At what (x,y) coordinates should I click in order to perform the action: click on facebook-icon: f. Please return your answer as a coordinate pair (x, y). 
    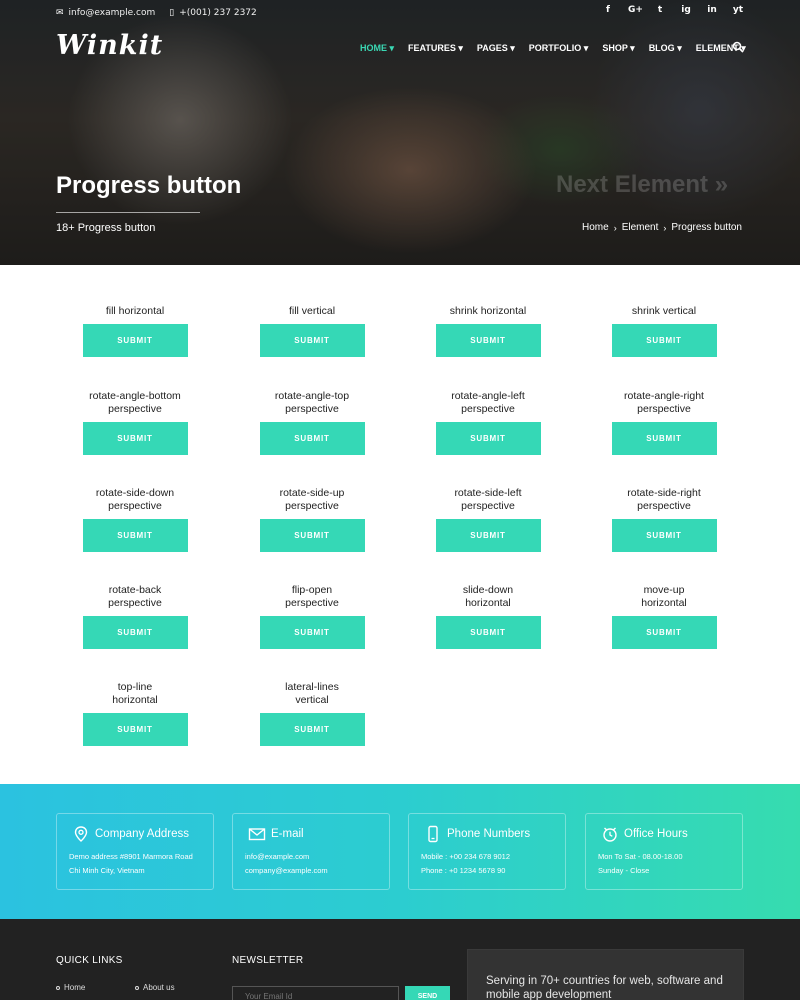
    Looking at the image, I should click on (608, 10).